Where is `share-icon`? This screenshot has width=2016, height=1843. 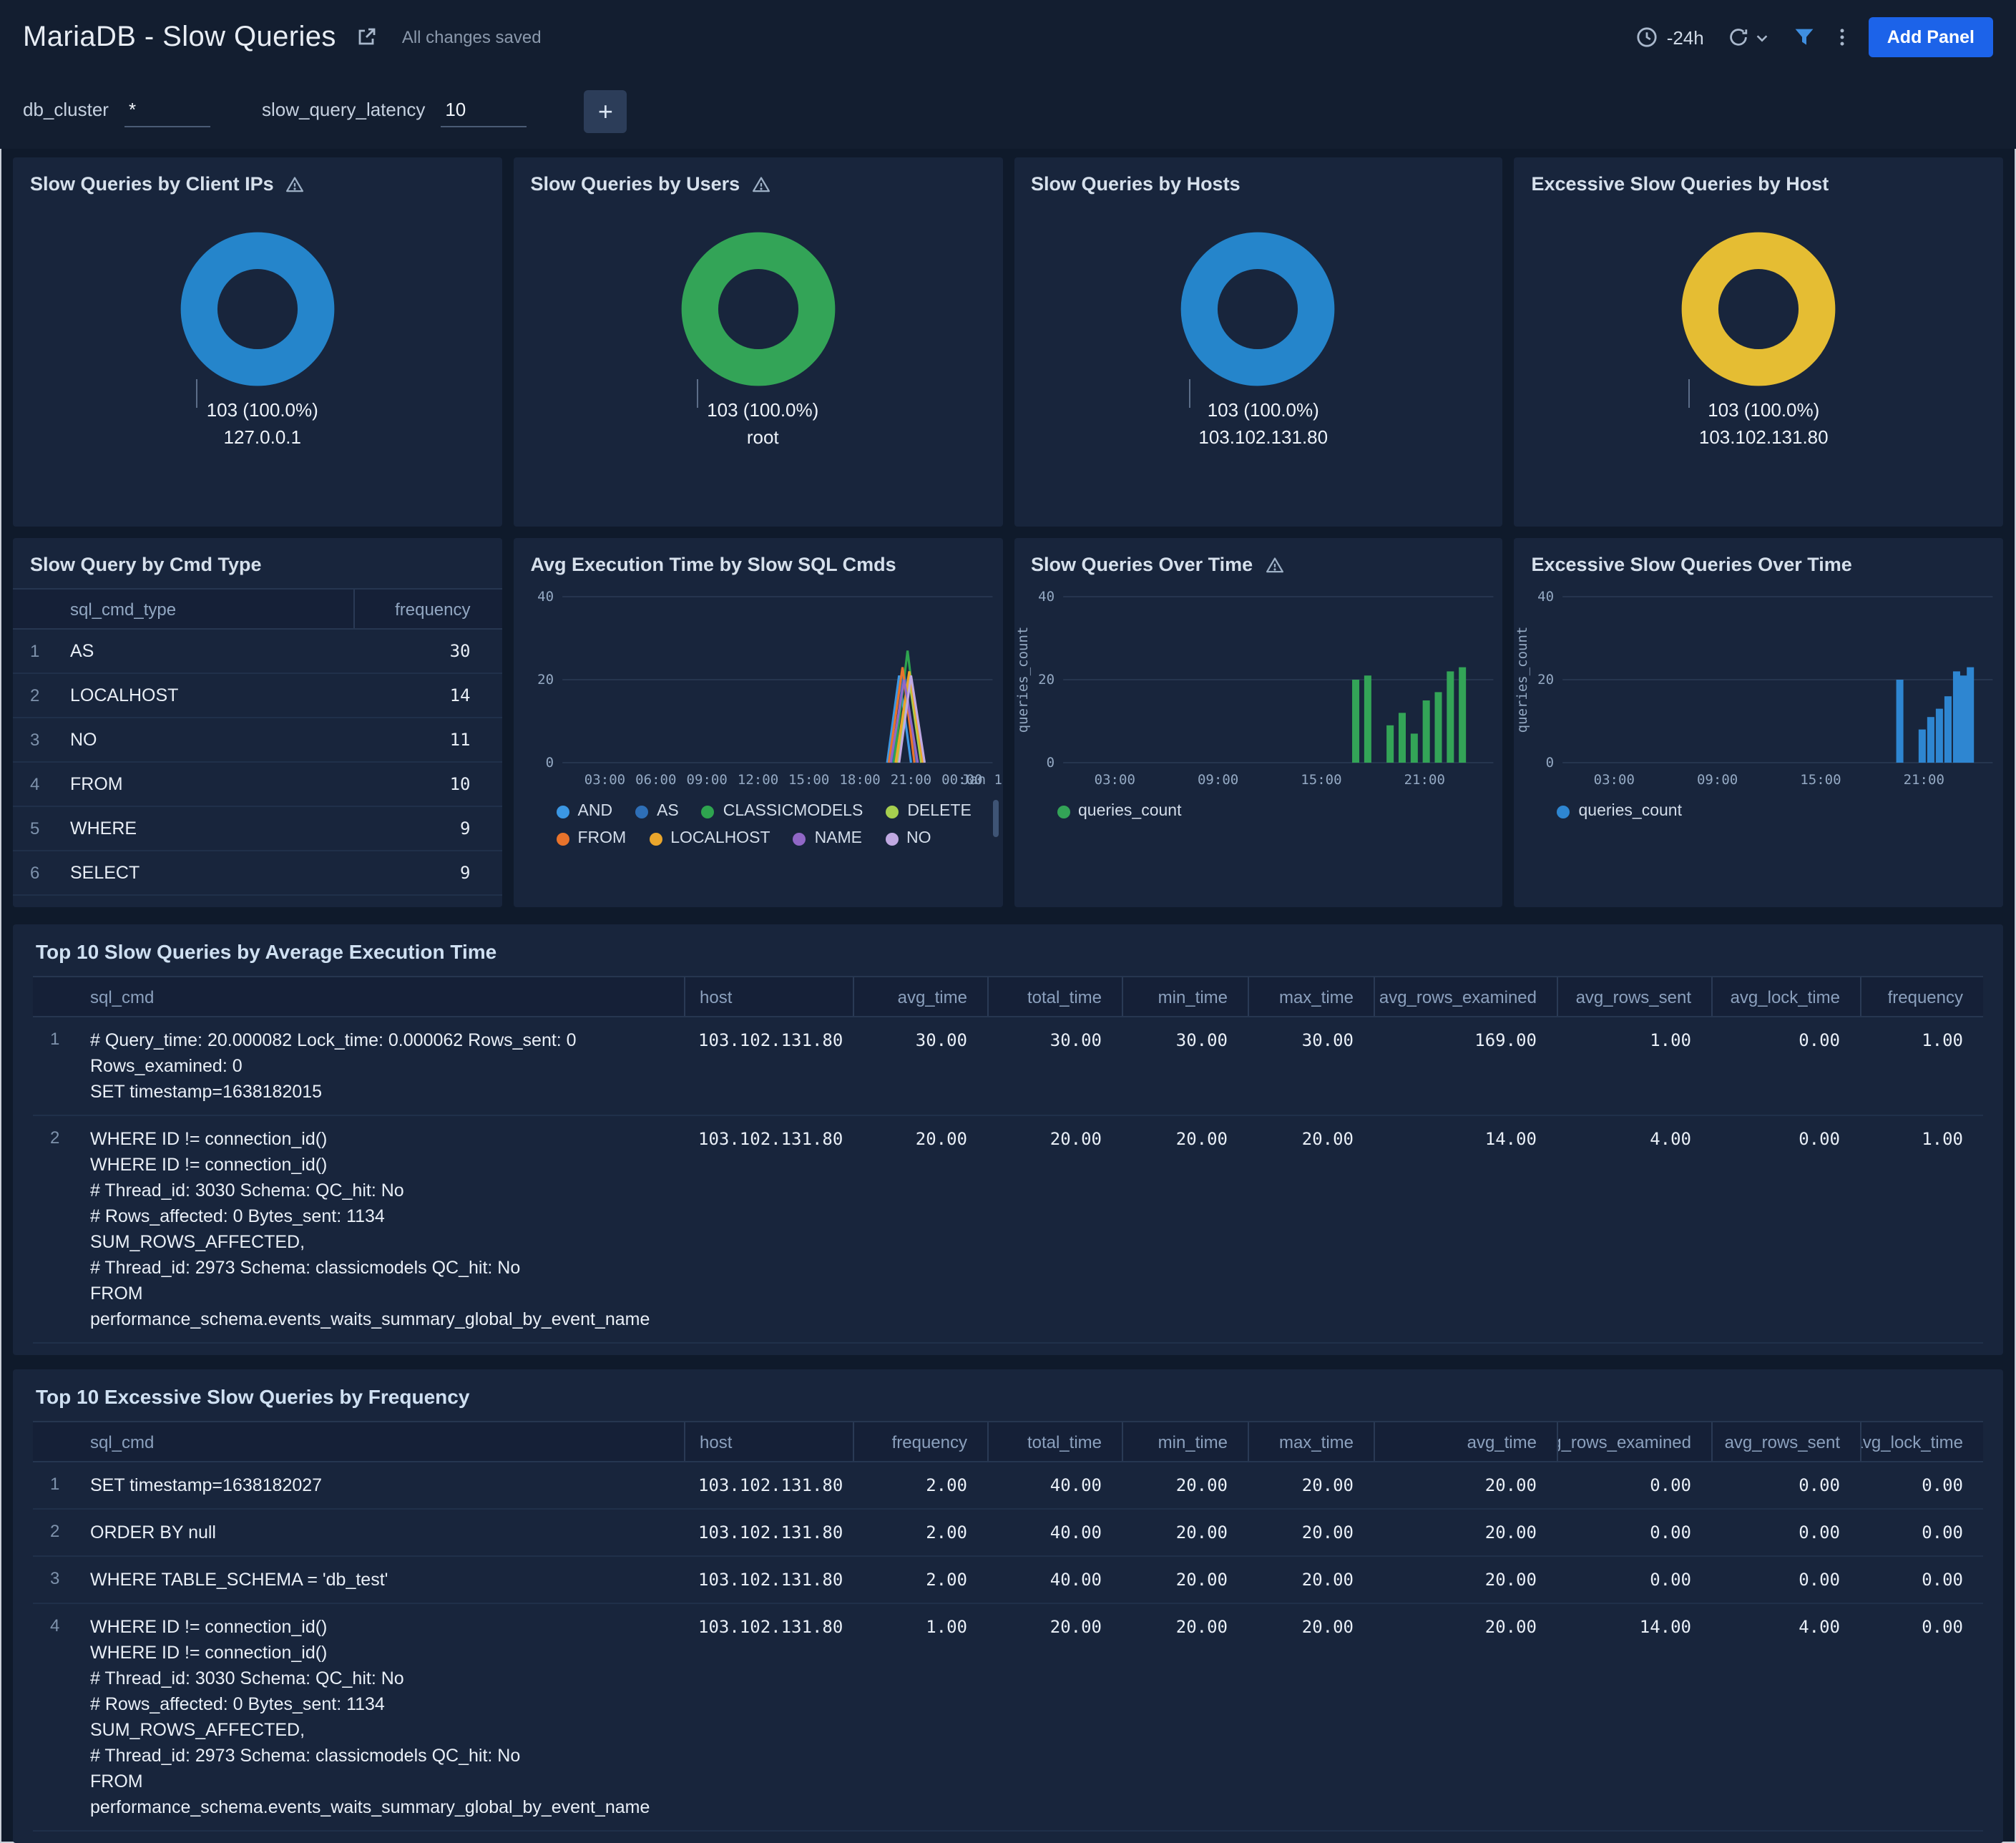 share-icon is located at coordinates (366, 37).